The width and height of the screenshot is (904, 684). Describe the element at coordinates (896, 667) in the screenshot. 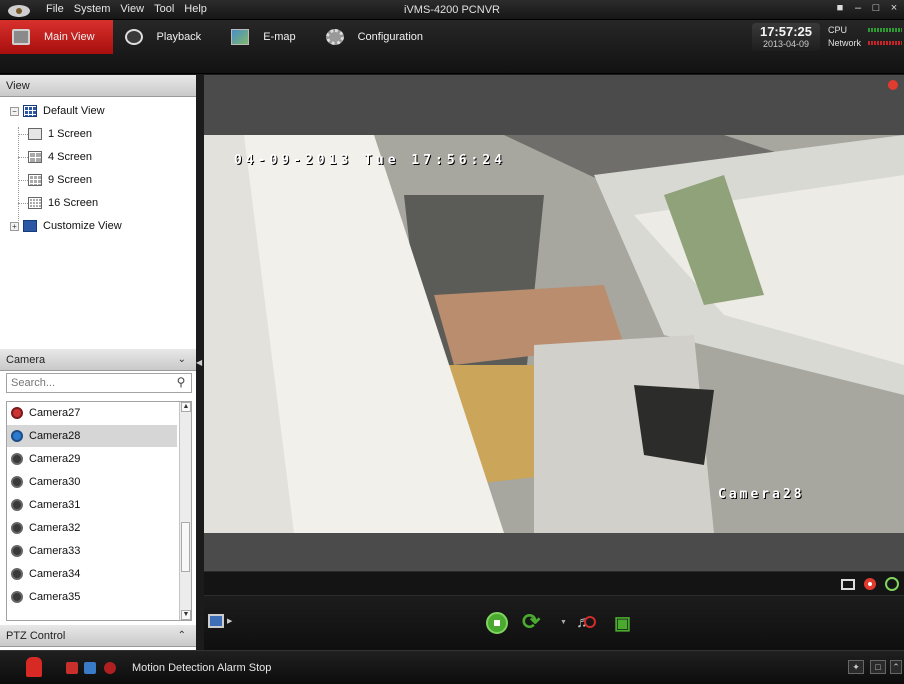

I see `expand-up-icon: ⌃` at that location.